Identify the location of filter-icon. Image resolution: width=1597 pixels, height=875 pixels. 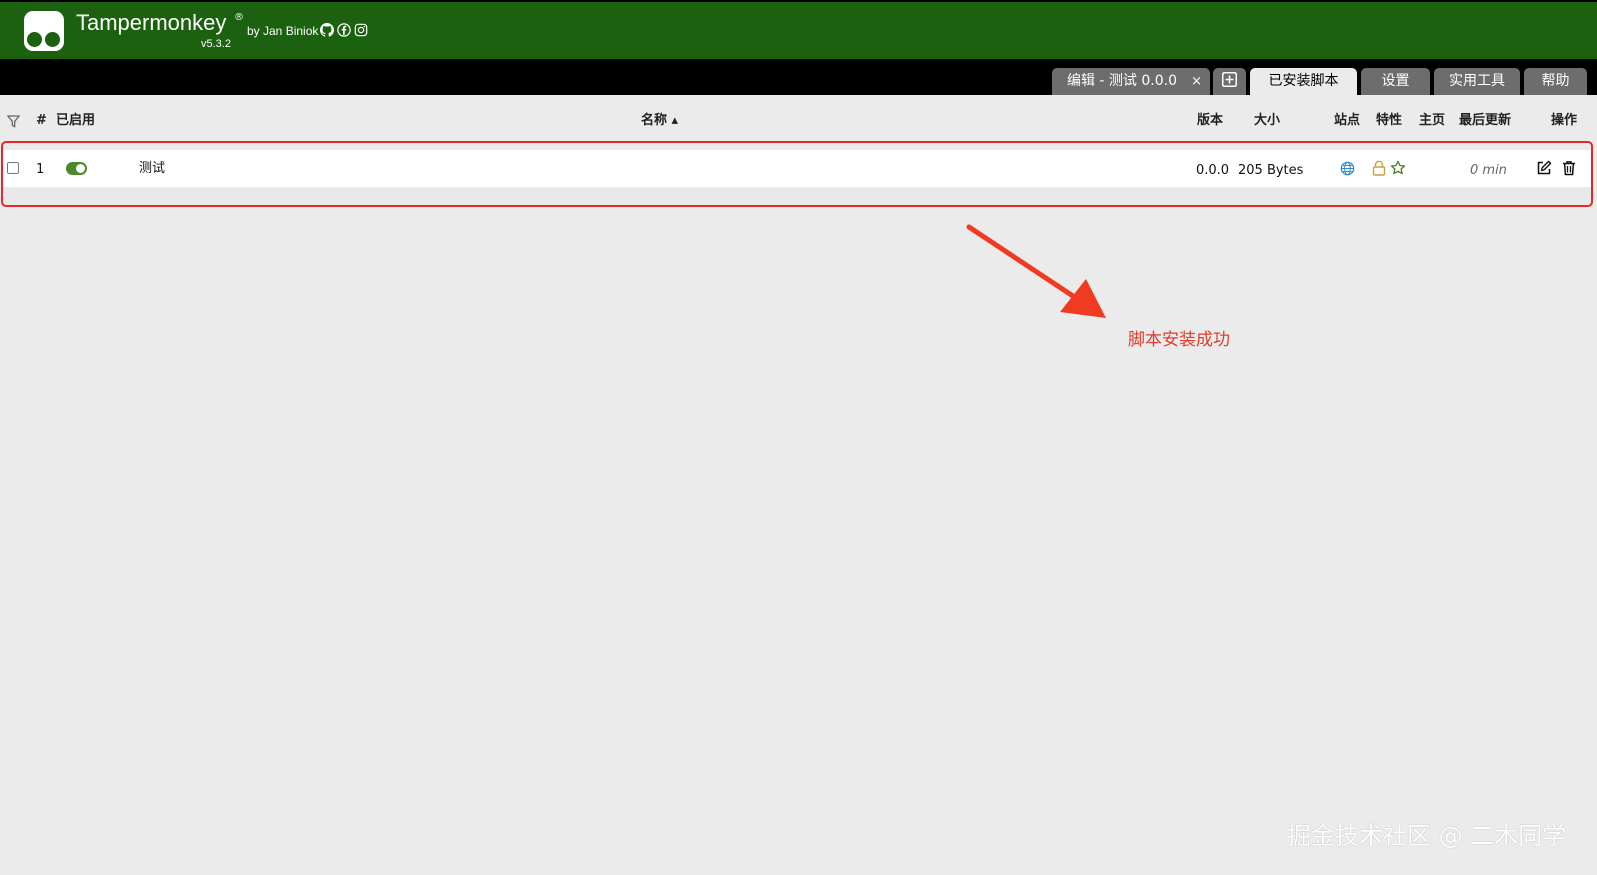
(13, 121).